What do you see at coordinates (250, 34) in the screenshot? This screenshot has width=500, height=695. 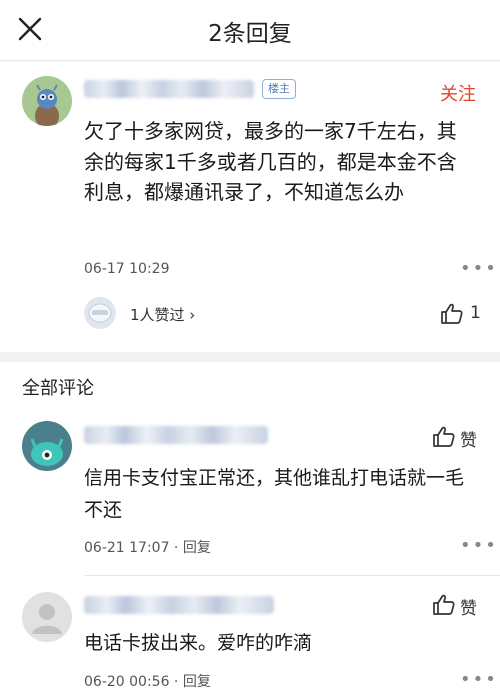 I see `page-title: 2条回复` at bounding box center [250, 34].